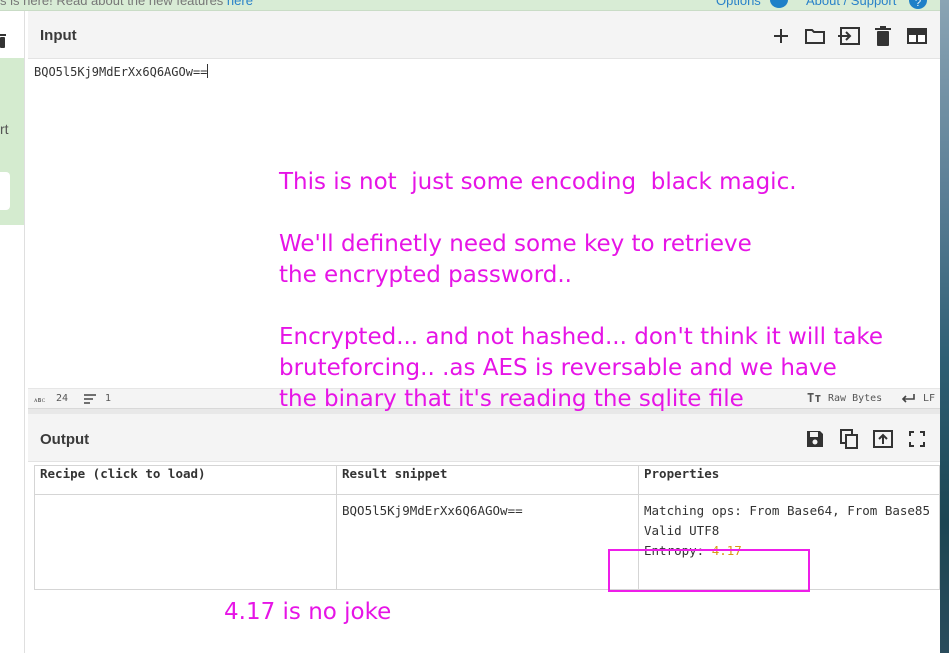 Image resolution: width=949 pixels, height=653 pixels. Describe the element at coordinates (12, 332) in the screenshot. I see `recipe-panel-edge: rt` at that location.